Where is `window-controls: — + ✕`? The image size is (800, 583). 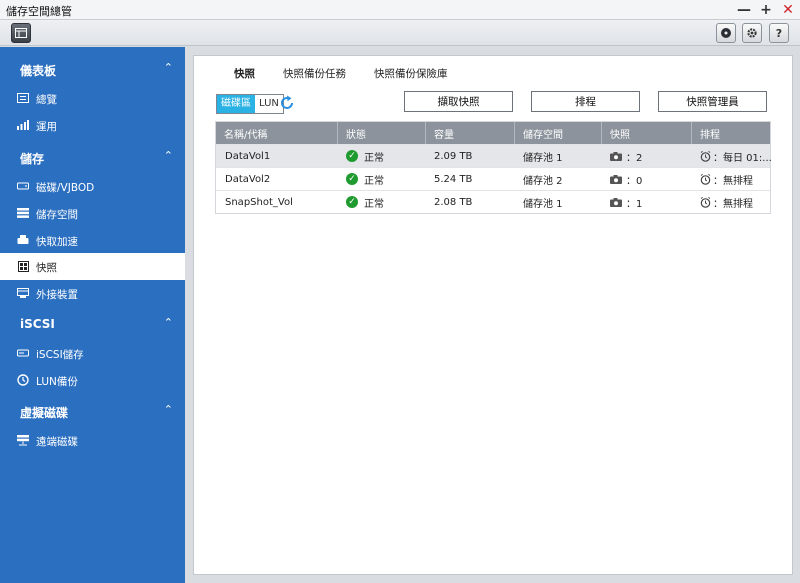
window-controls: — + ✕ is located at coordinates (766, 10).